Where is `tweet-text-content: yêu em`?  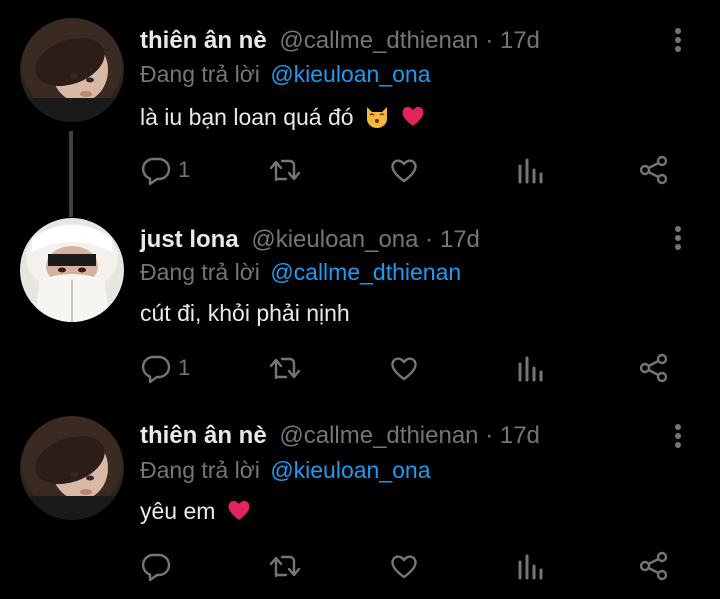
tweet-text-content: yêu em is located at coordinates (178, 511).